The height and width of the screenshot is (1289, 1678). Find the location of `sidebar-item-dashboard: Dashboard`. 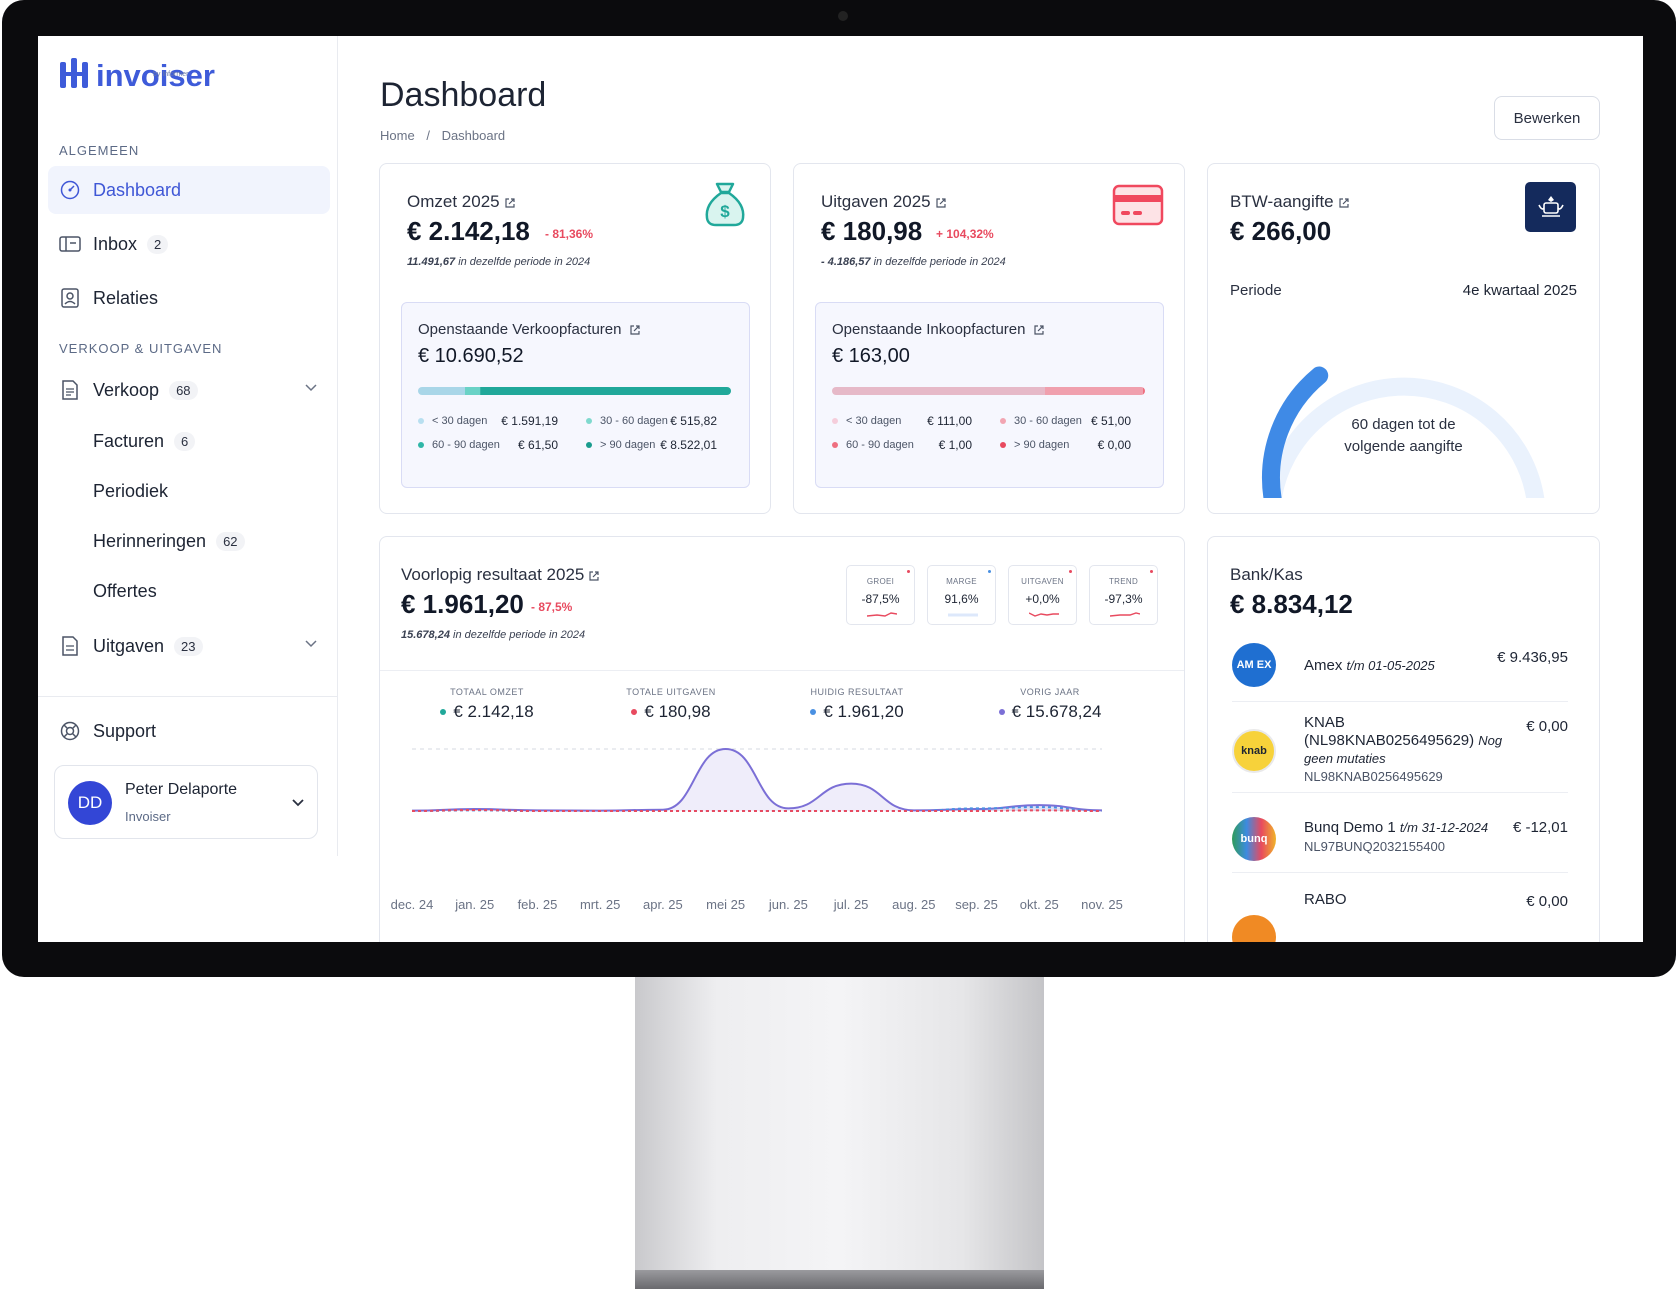

sidebar-item-dashboard: Dashboard is located at coordinates (189, 190).